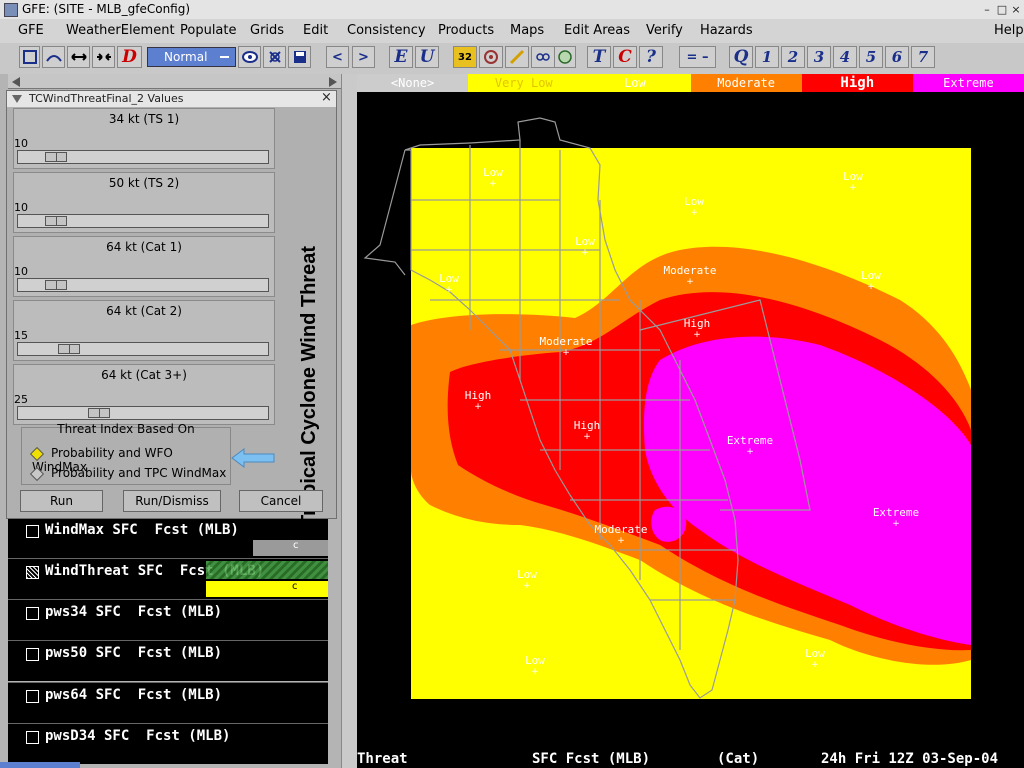  What do you see at coordinates (597, 30) in the screenshot?
I see `menu-edit-areas: Edit Areas` at bounding box center [597, 30].